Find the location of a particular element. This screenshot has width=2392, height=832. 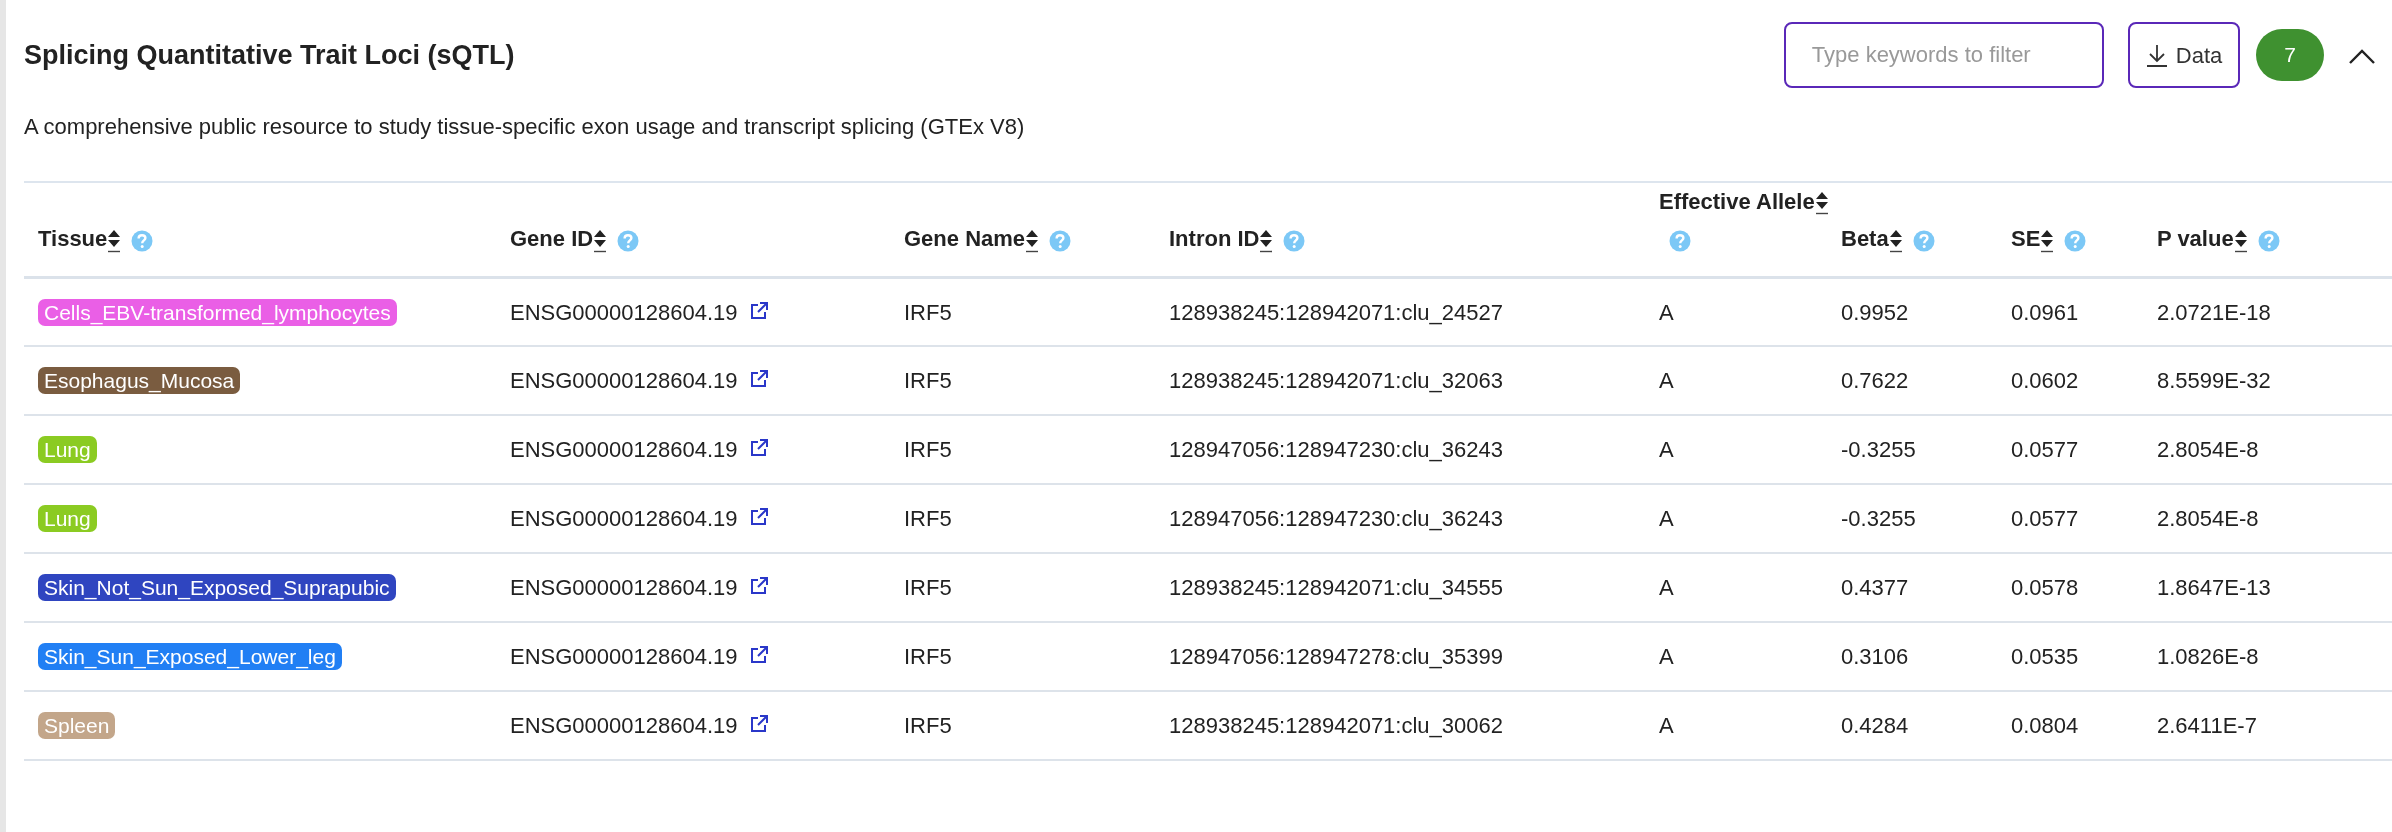

column-header: Effective Allele is located at coordinates (1737, 201).